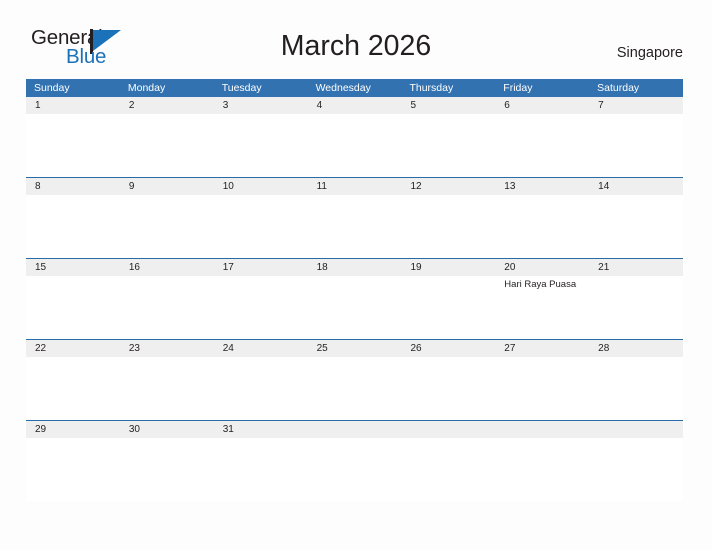 Image resolution: width=712 pixels, height=550 pixels. What do you see at coordinates (542, 348) in the screenshot?
I see `day-number-27: 27` at bounding box center [542, 348].